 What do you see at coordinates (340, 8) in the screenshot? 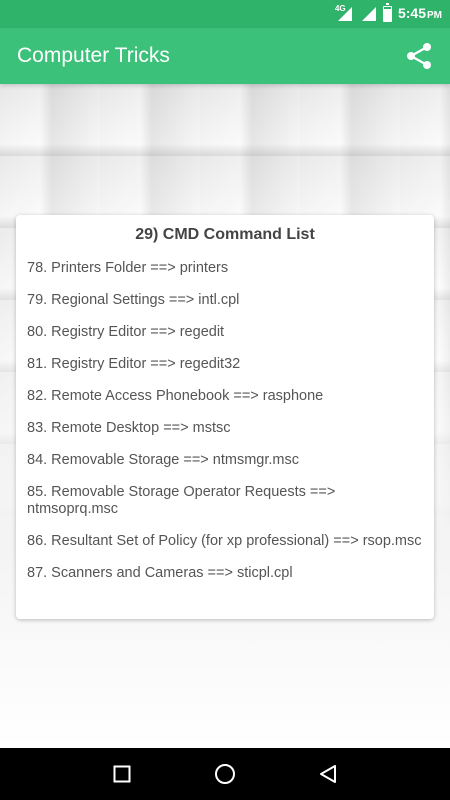
I see `network-type-label: 4G` at bounding box center [340, 8].